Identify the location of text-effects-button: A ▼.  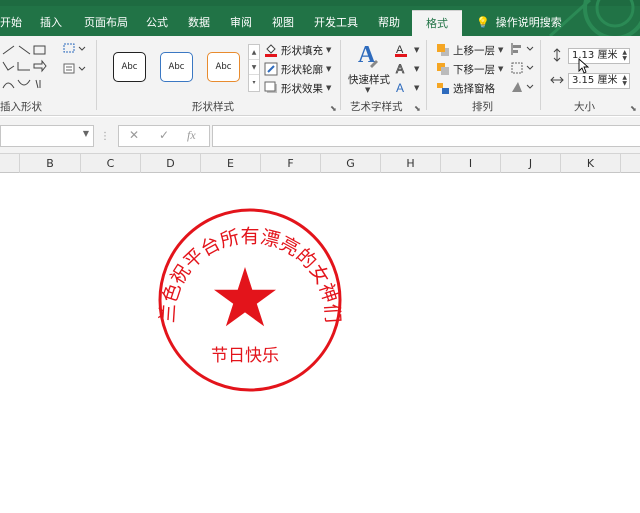
(406, 88).